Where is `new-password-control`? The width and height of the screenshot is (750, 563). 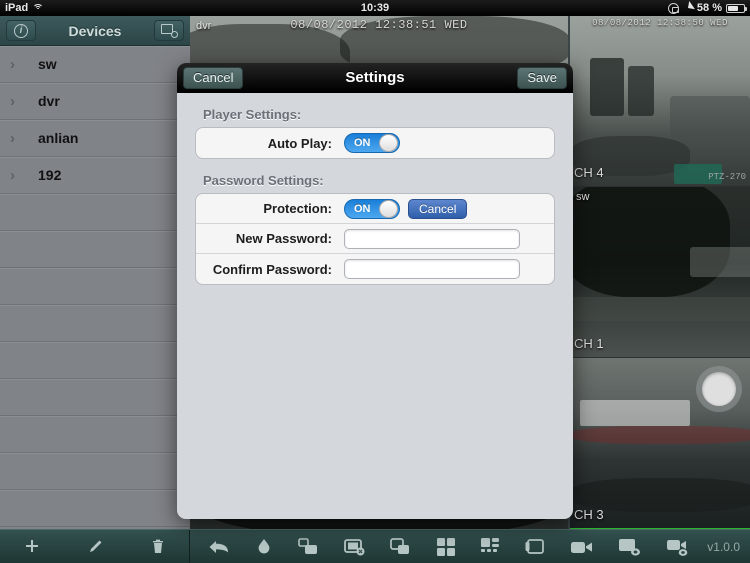
new-password-control is located at coordinates (449, 238).